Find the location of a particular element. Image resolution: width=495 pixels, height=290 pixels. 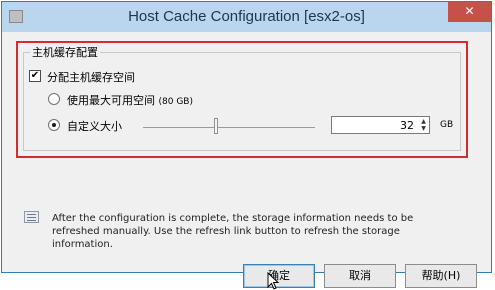

max-space-detail: (80 GB) is located at coordinates (175, 102).